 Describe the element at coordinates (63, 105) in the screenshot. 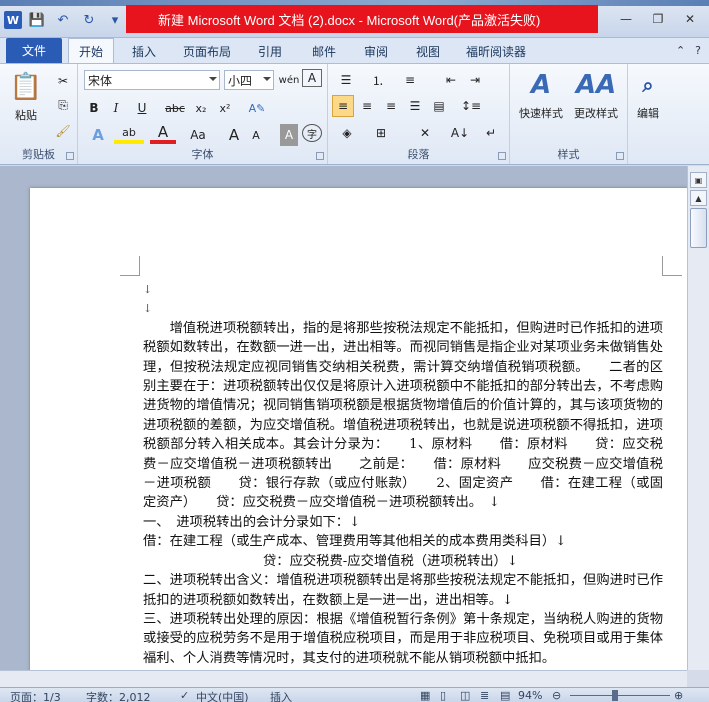

I see `copy-icon: ⎘` at that location.